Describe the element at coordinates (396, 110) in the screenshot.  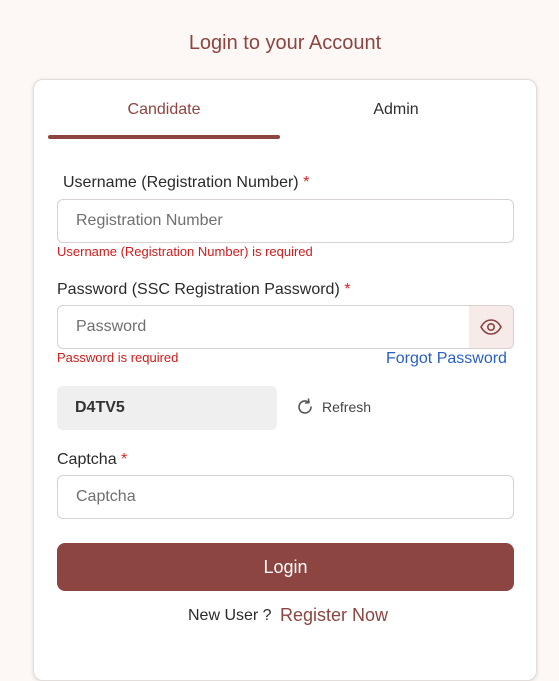
I see `tab-admin: Admin` at that location.